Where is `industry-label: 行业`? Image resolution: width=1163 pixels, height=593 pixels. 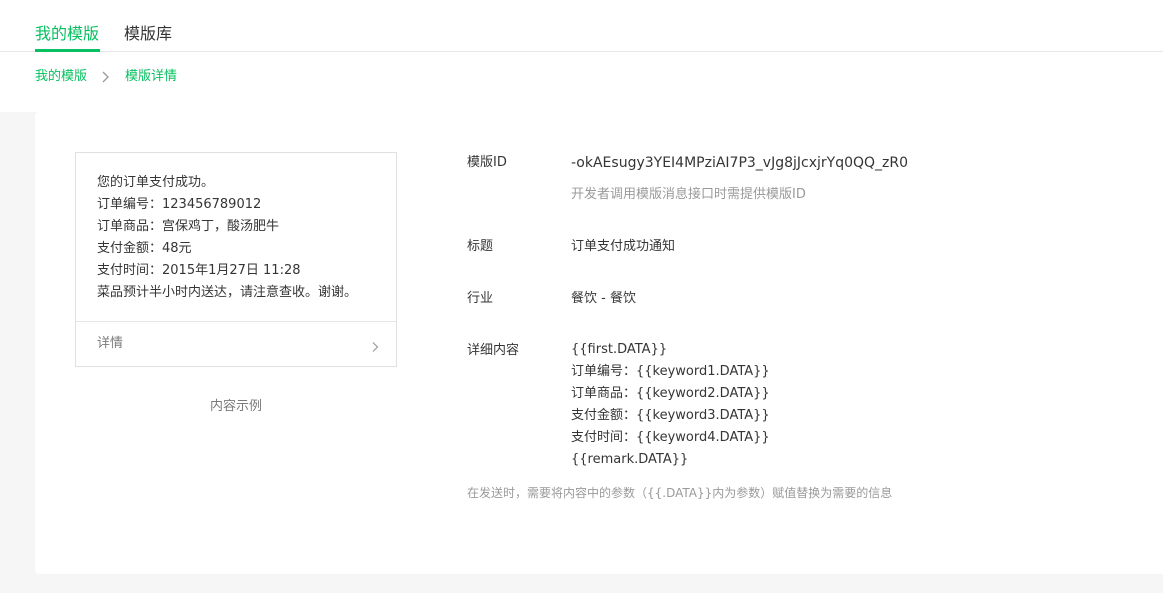
industry-label: 行业 is located at coordinates (480, 298).